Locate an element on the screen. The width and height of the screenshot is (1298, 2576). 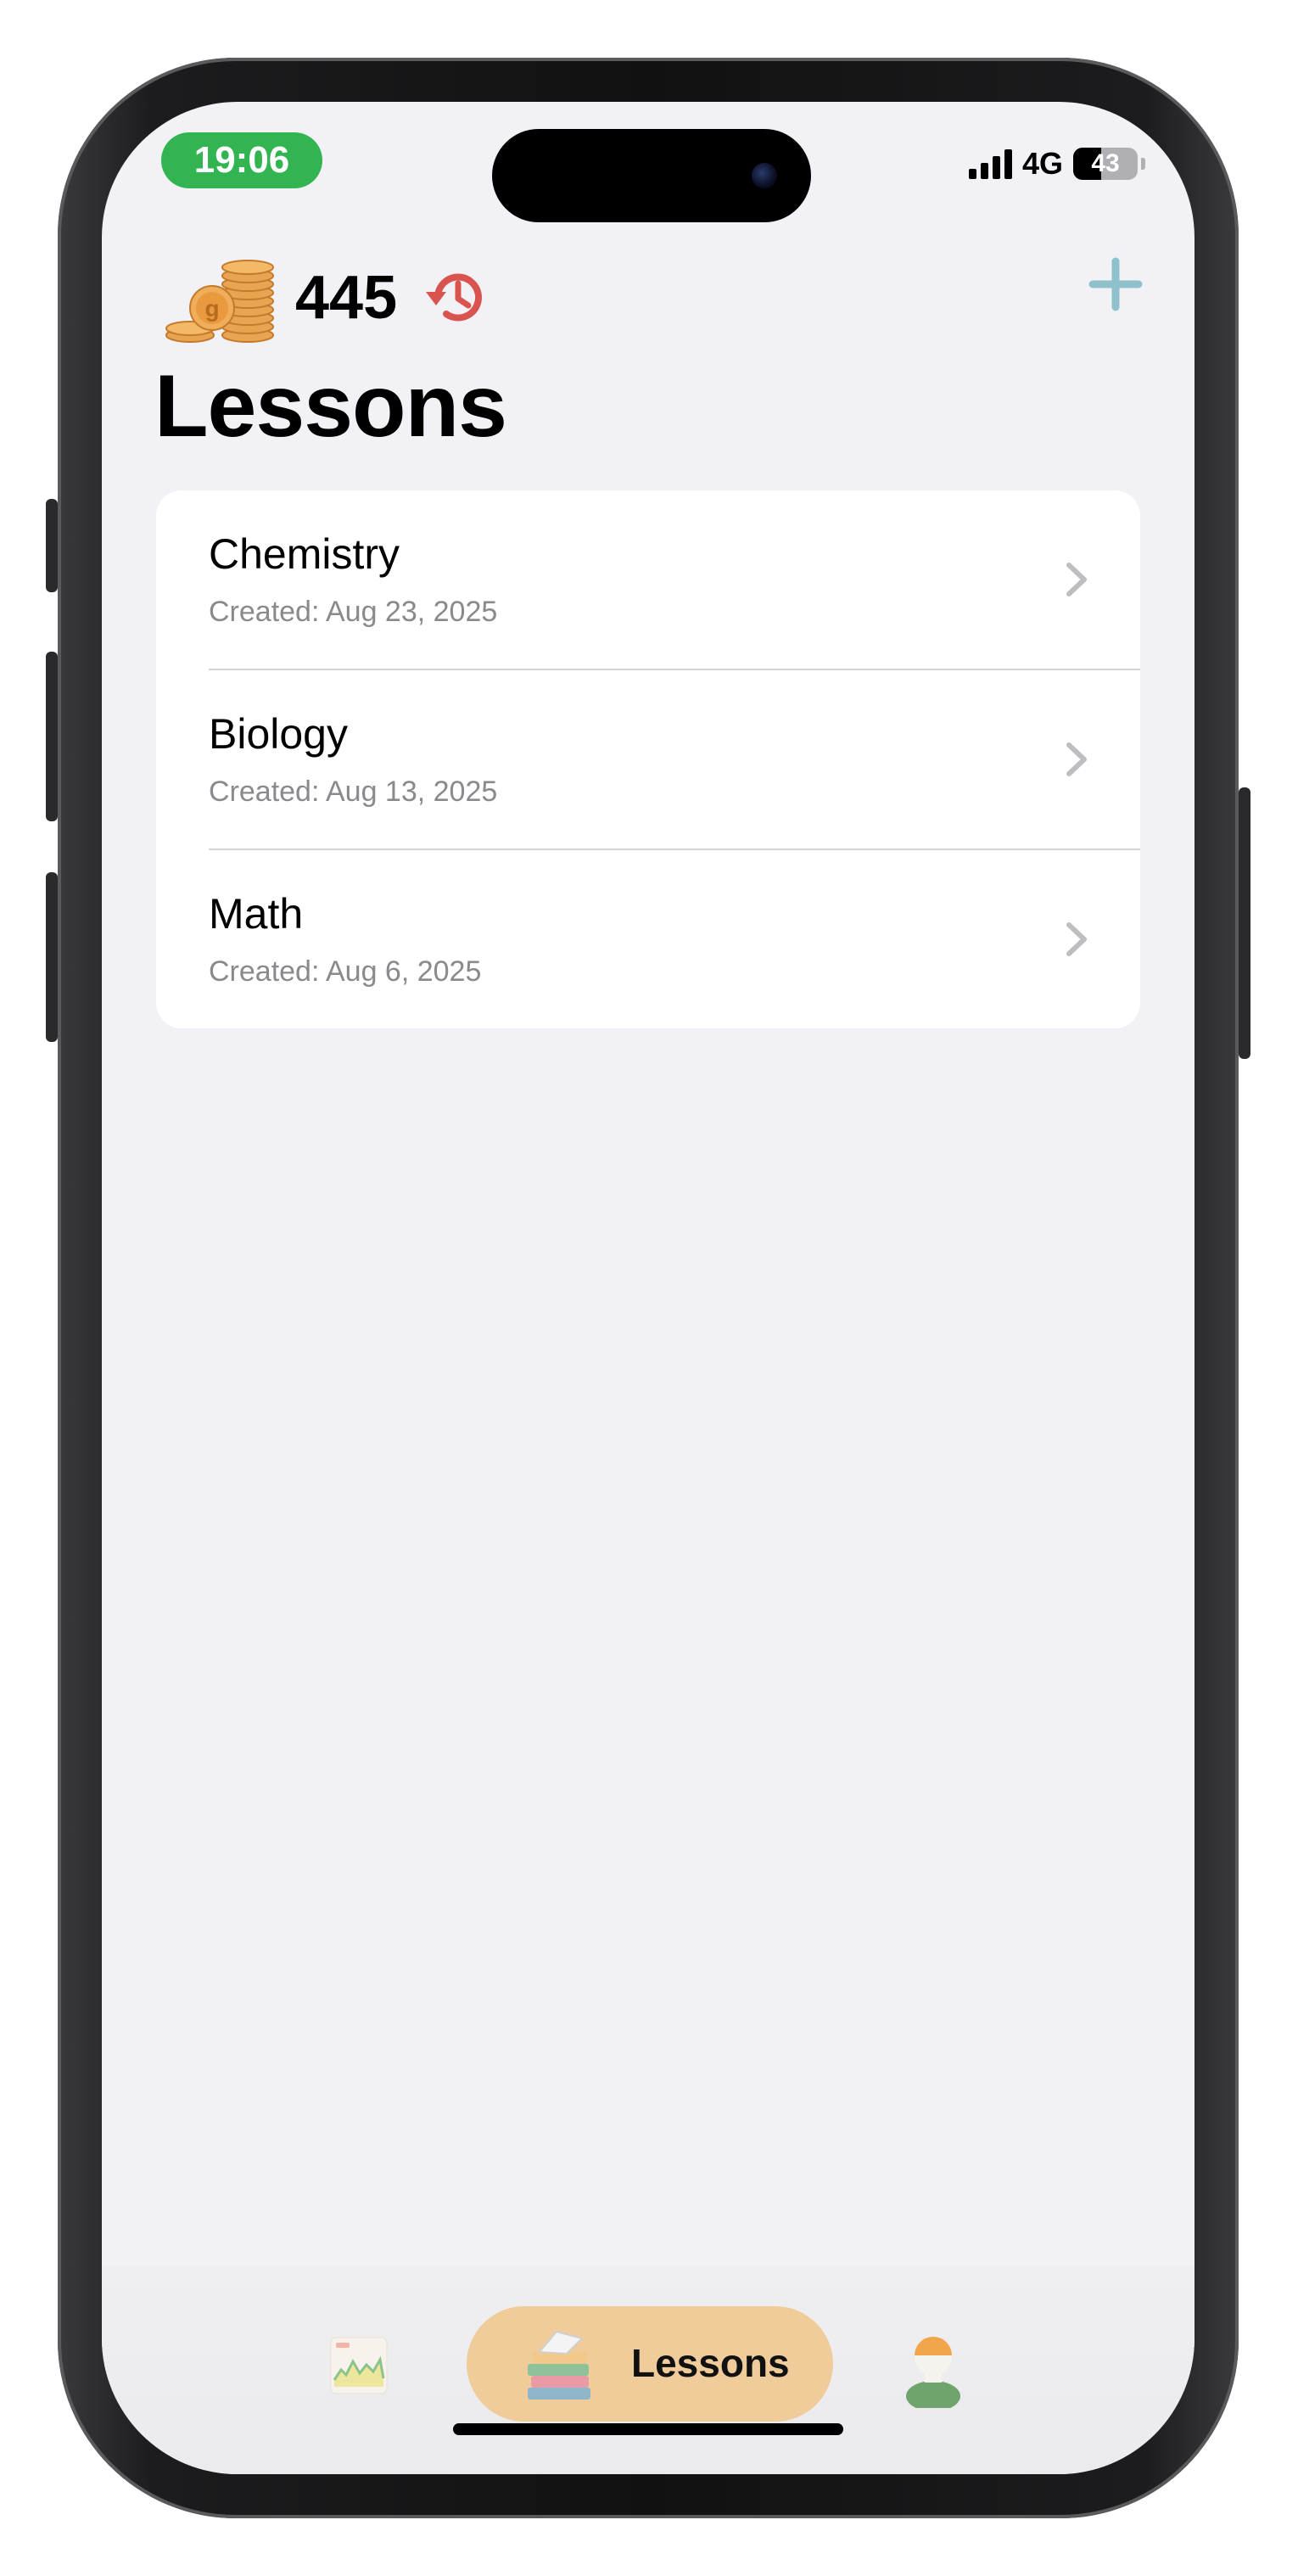
volume-up-button is located at coordinates (52, 736).